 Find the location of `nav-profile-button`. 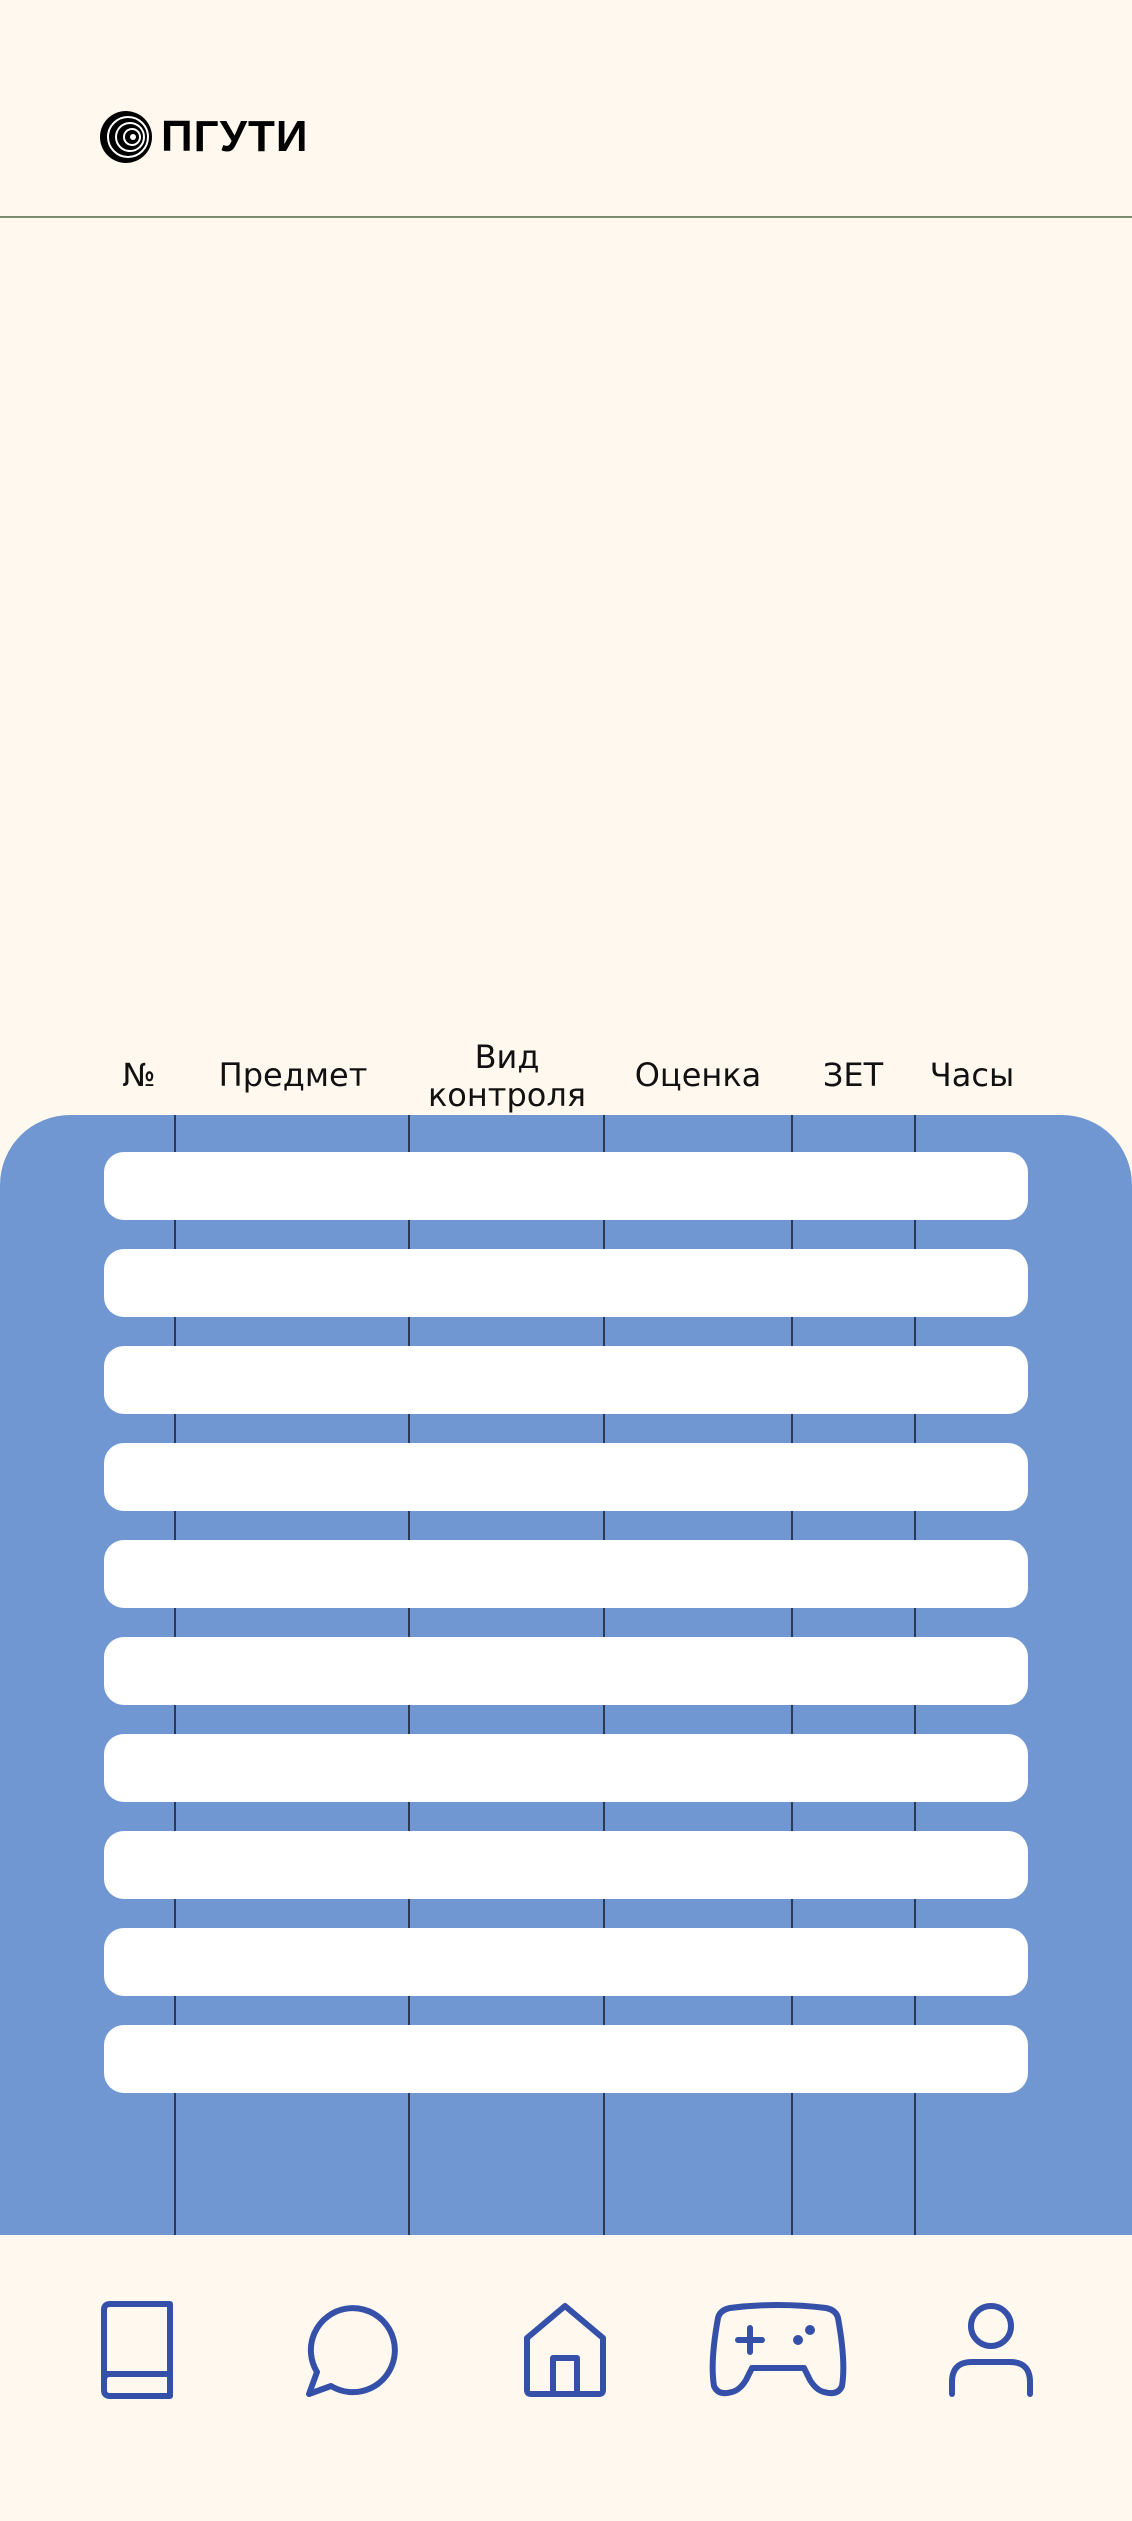

nav-profile-button is located at coordinates (991, 2350).